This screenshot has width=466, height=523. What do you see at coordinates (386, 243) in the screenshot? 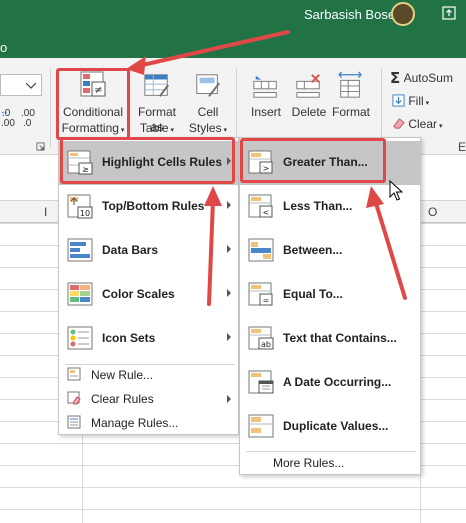
I see `arrow-to-greater-than` at bounding box center [386, 243].